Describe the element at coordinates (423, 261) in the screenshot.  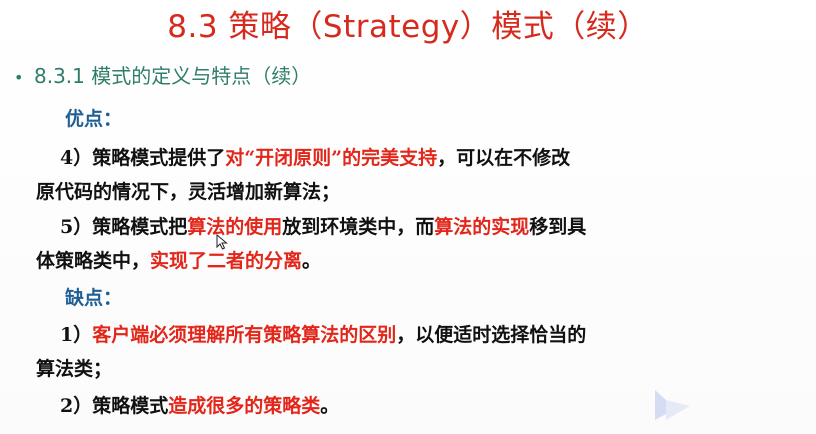
I see `advantage-item-5-line-2: 体策略类中，实现了二者的分离。` at that location.